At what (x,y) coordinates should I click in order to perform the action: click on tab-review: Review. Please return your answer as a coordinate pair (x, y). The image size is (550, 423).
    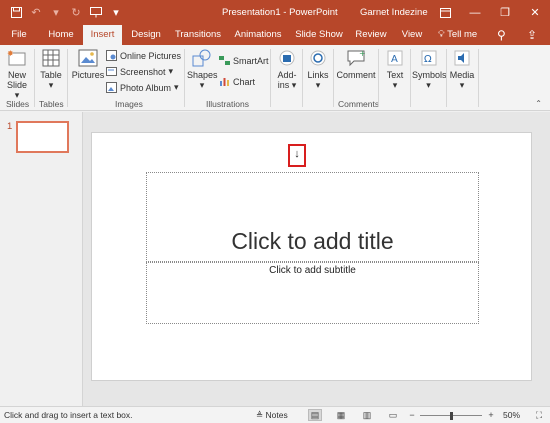
    Looking at the image, I should click on (371, 35).